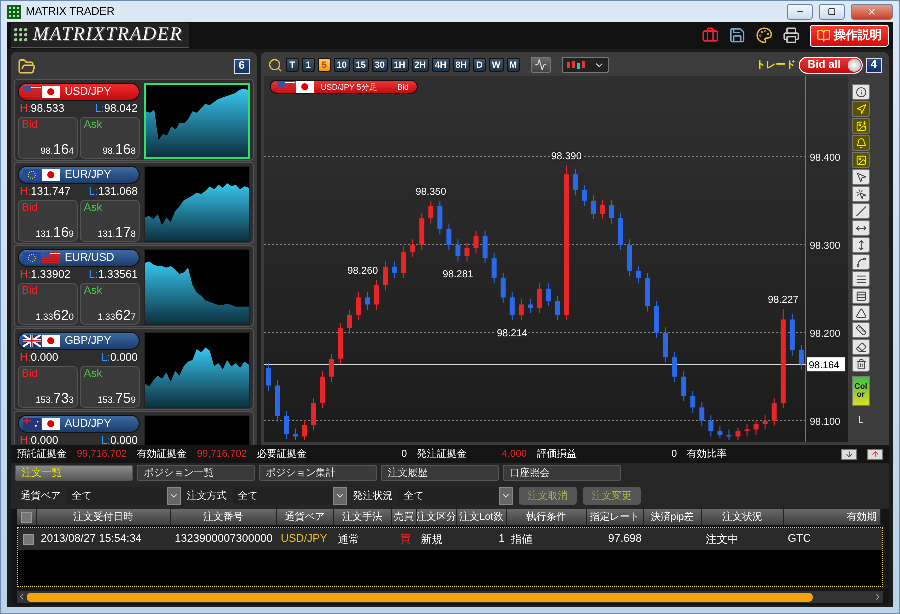  Describe the element at coordinates (849, 454) in the screenshot. I see `collapse-button` at that location.